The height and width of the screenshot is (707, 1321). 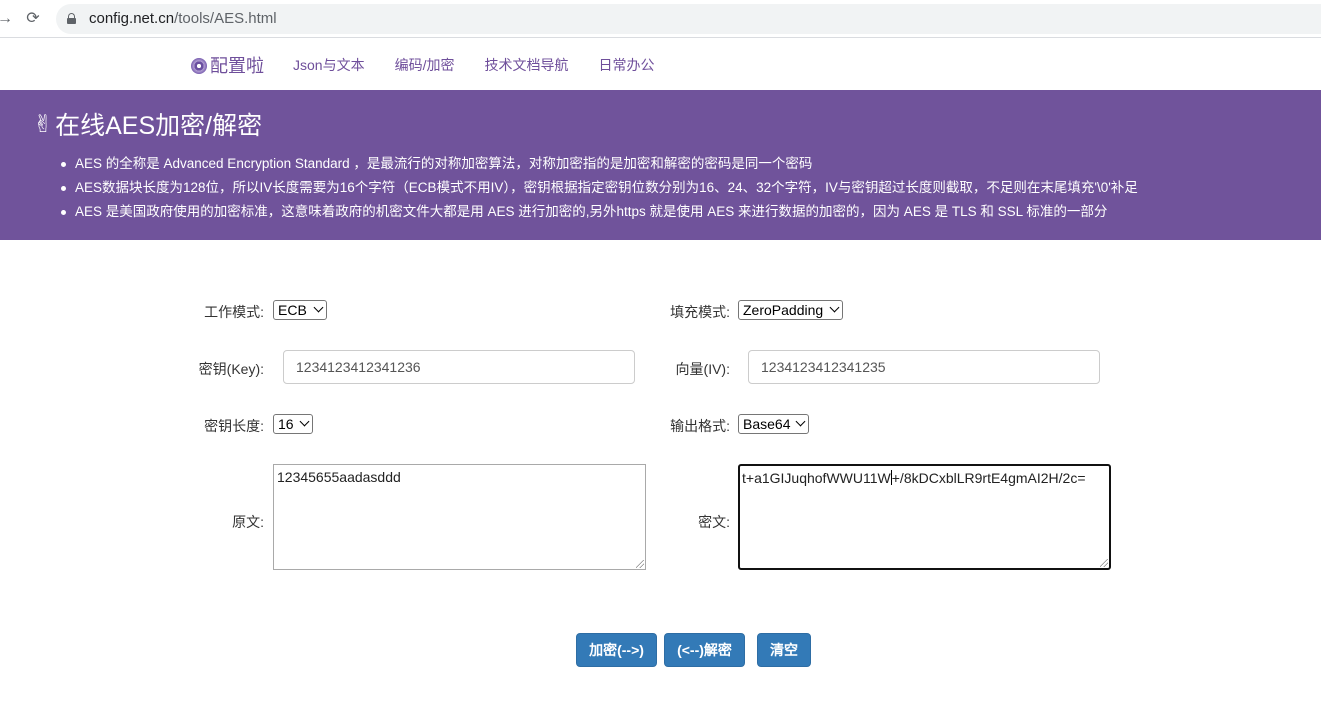 What do you see at coordinates (767, 424) in the screenshot?
I see `output-select-value: Base64` at bounding box center [767, 424].